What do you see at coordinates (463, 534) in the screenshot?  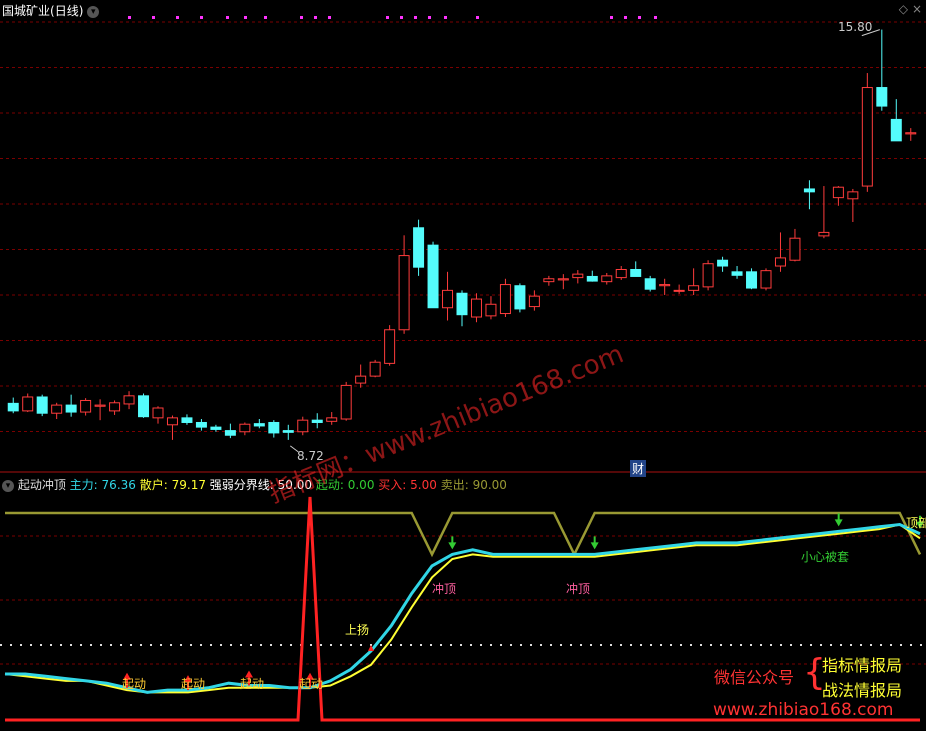 I see `sell-line` at bounding box center [463, 534].